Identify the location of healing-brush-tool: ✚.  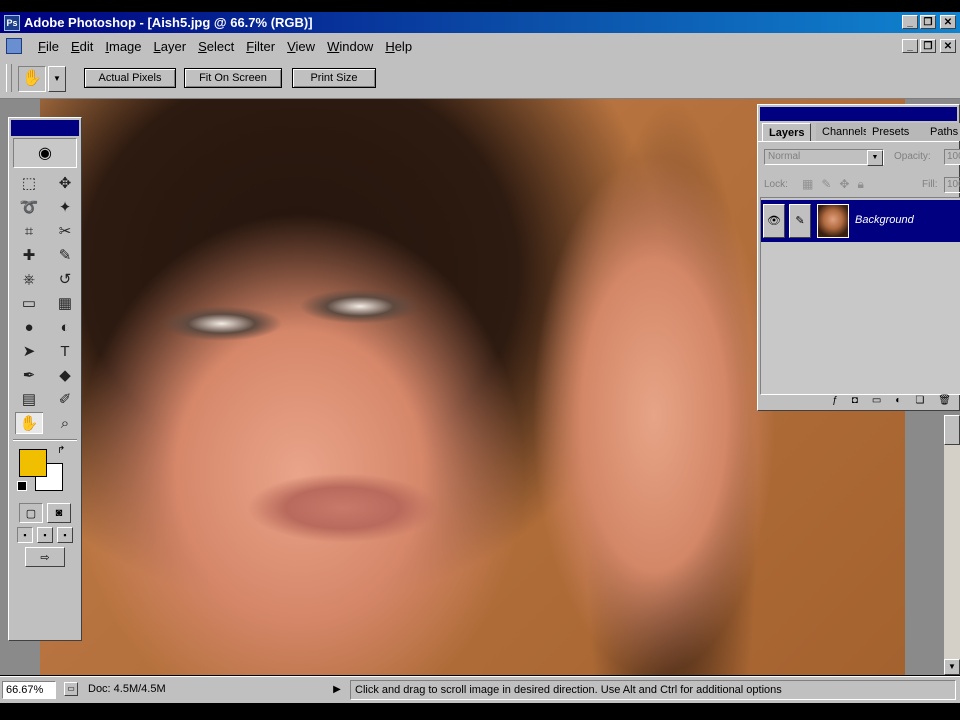
(29, 255).